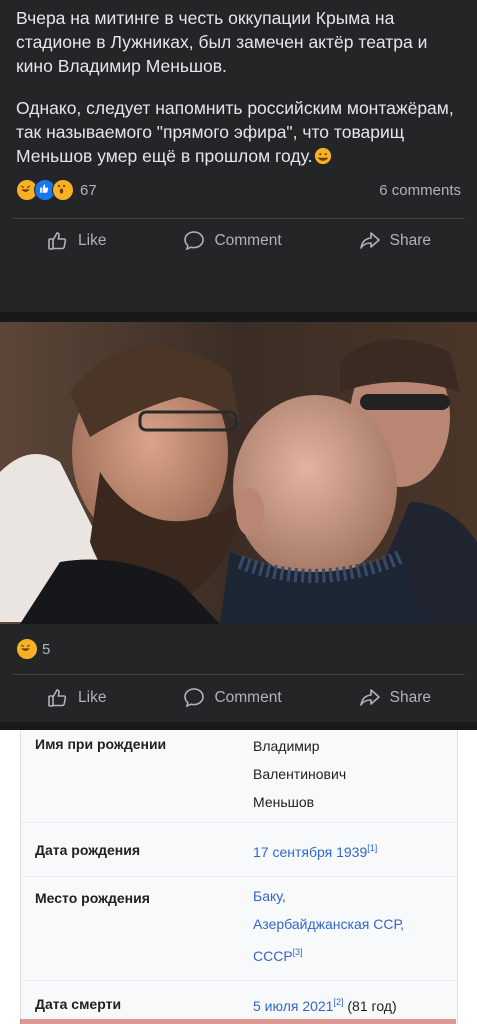  I want to click on photo-action-bar: Like Comment Share, so click(238, 698).